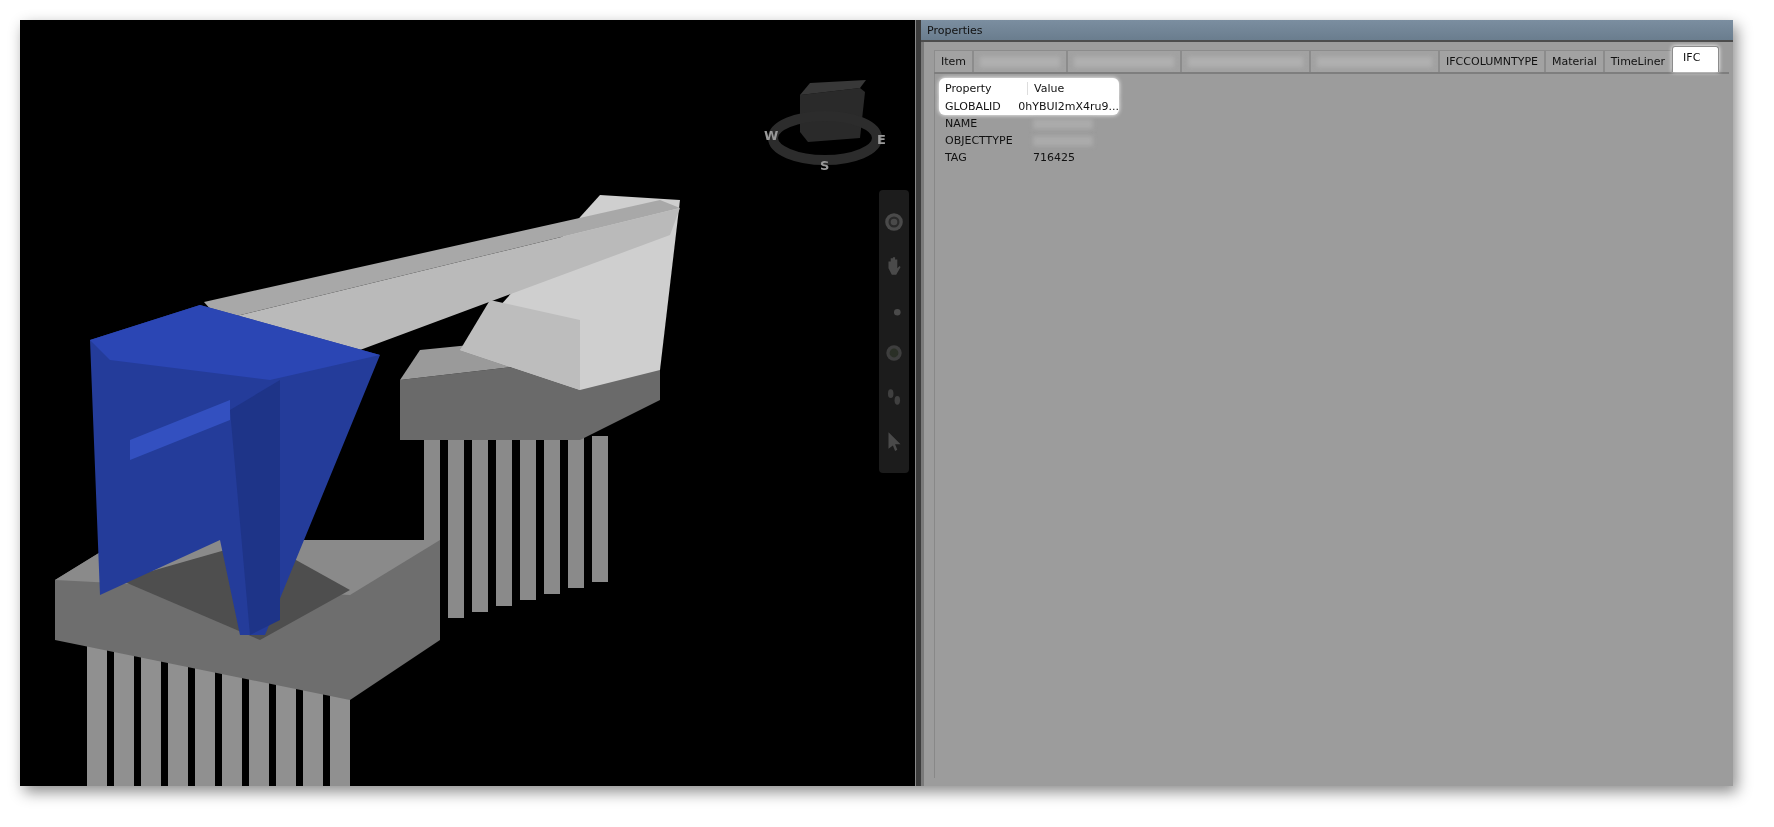  Describe the element at coordinates (954, 61) in the screenshot. I see `tab: Item` at that location.